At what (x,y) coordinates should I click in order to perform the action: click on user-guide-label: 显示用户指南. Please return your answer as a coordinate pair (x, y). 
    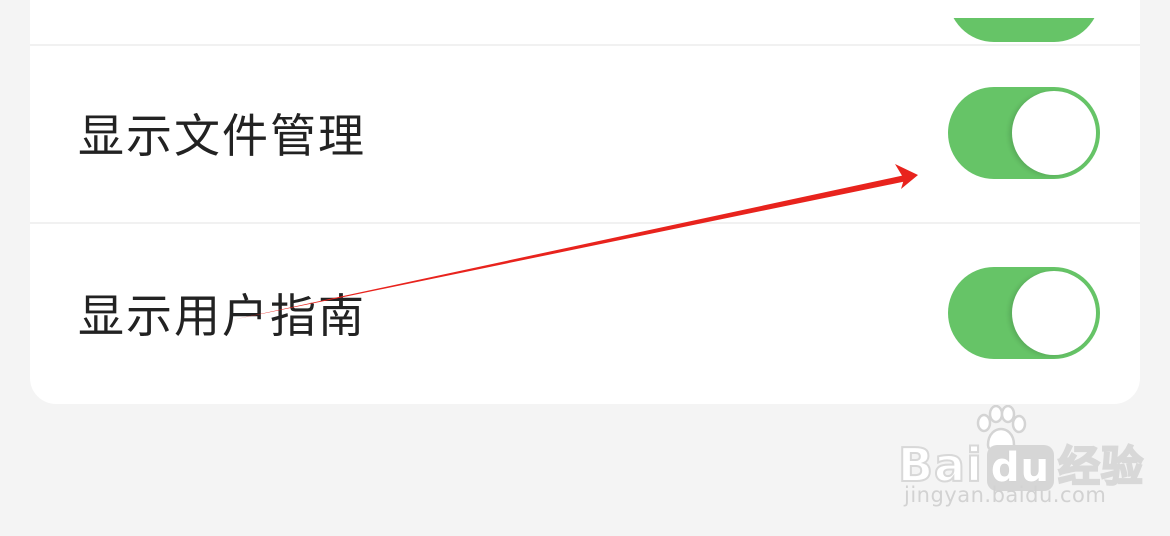
    Looking at the image, I should click on (222, 316).